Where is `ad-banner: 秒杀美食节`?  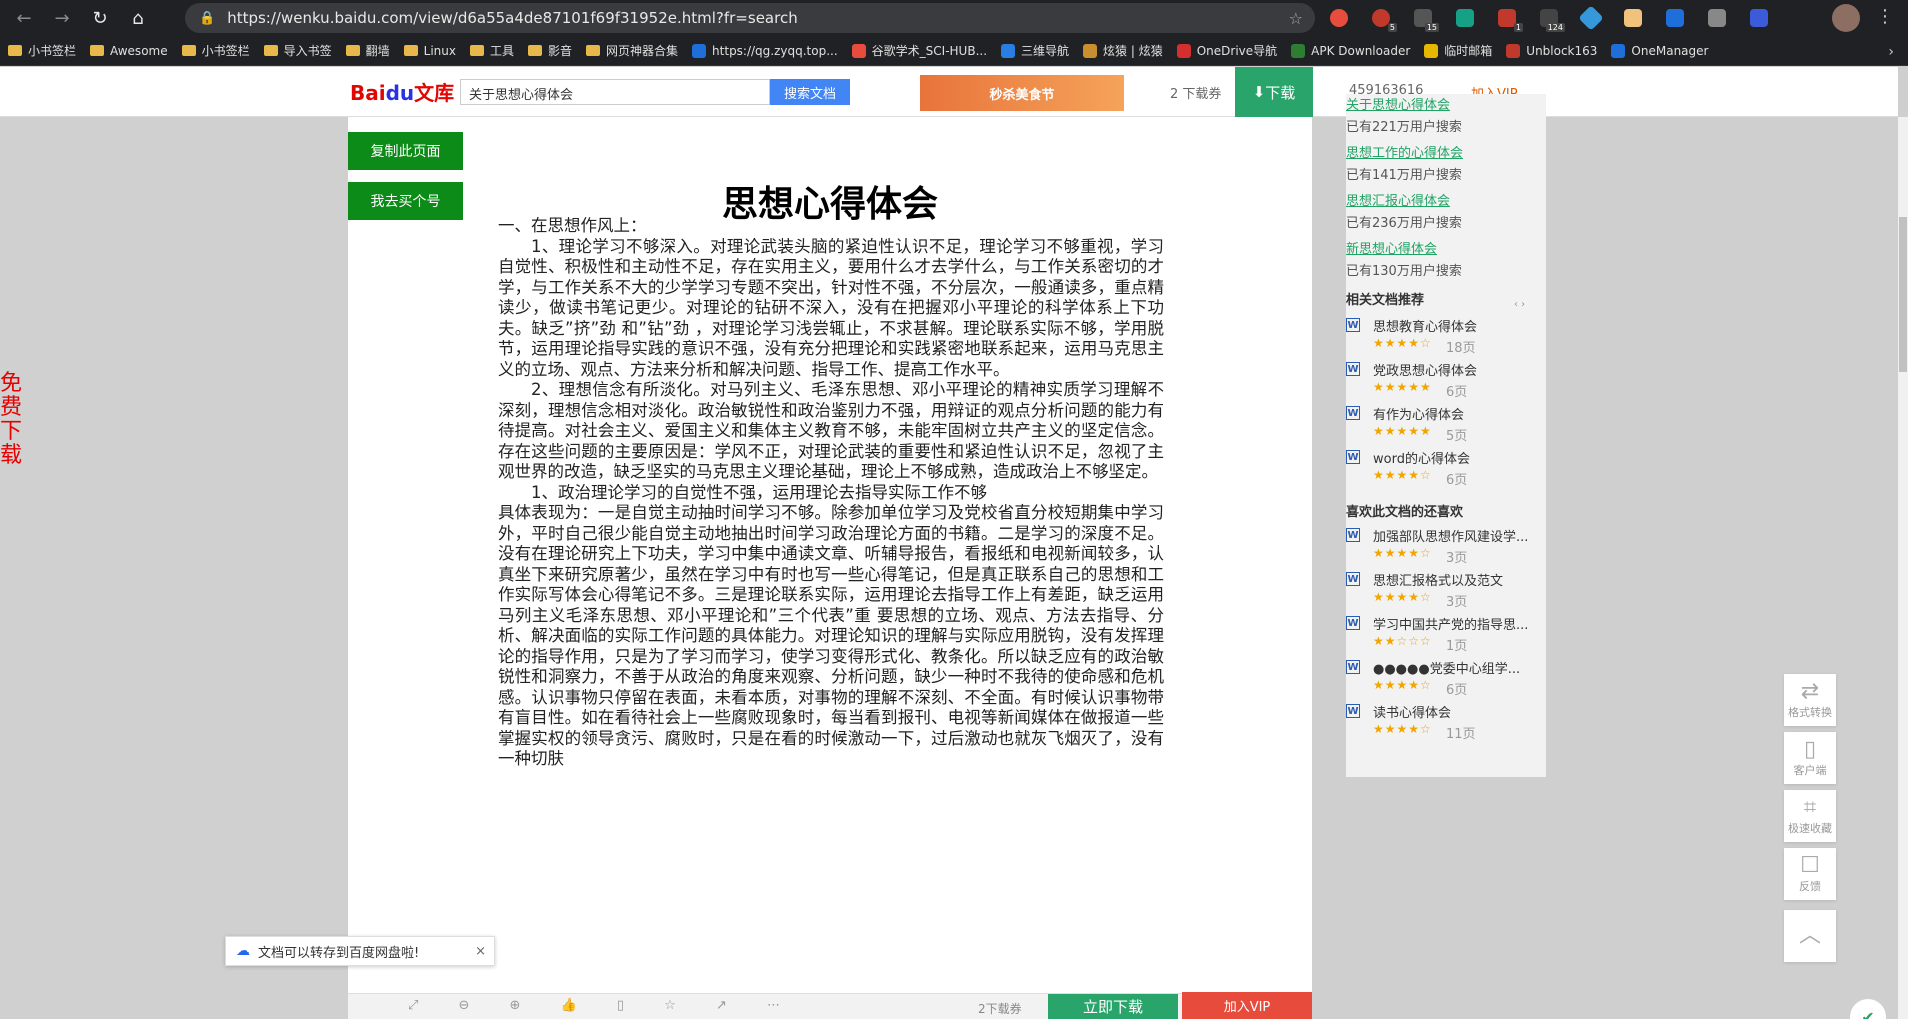
ad-banner: 秒杀美食节 is located at coordinates (1022, 93).